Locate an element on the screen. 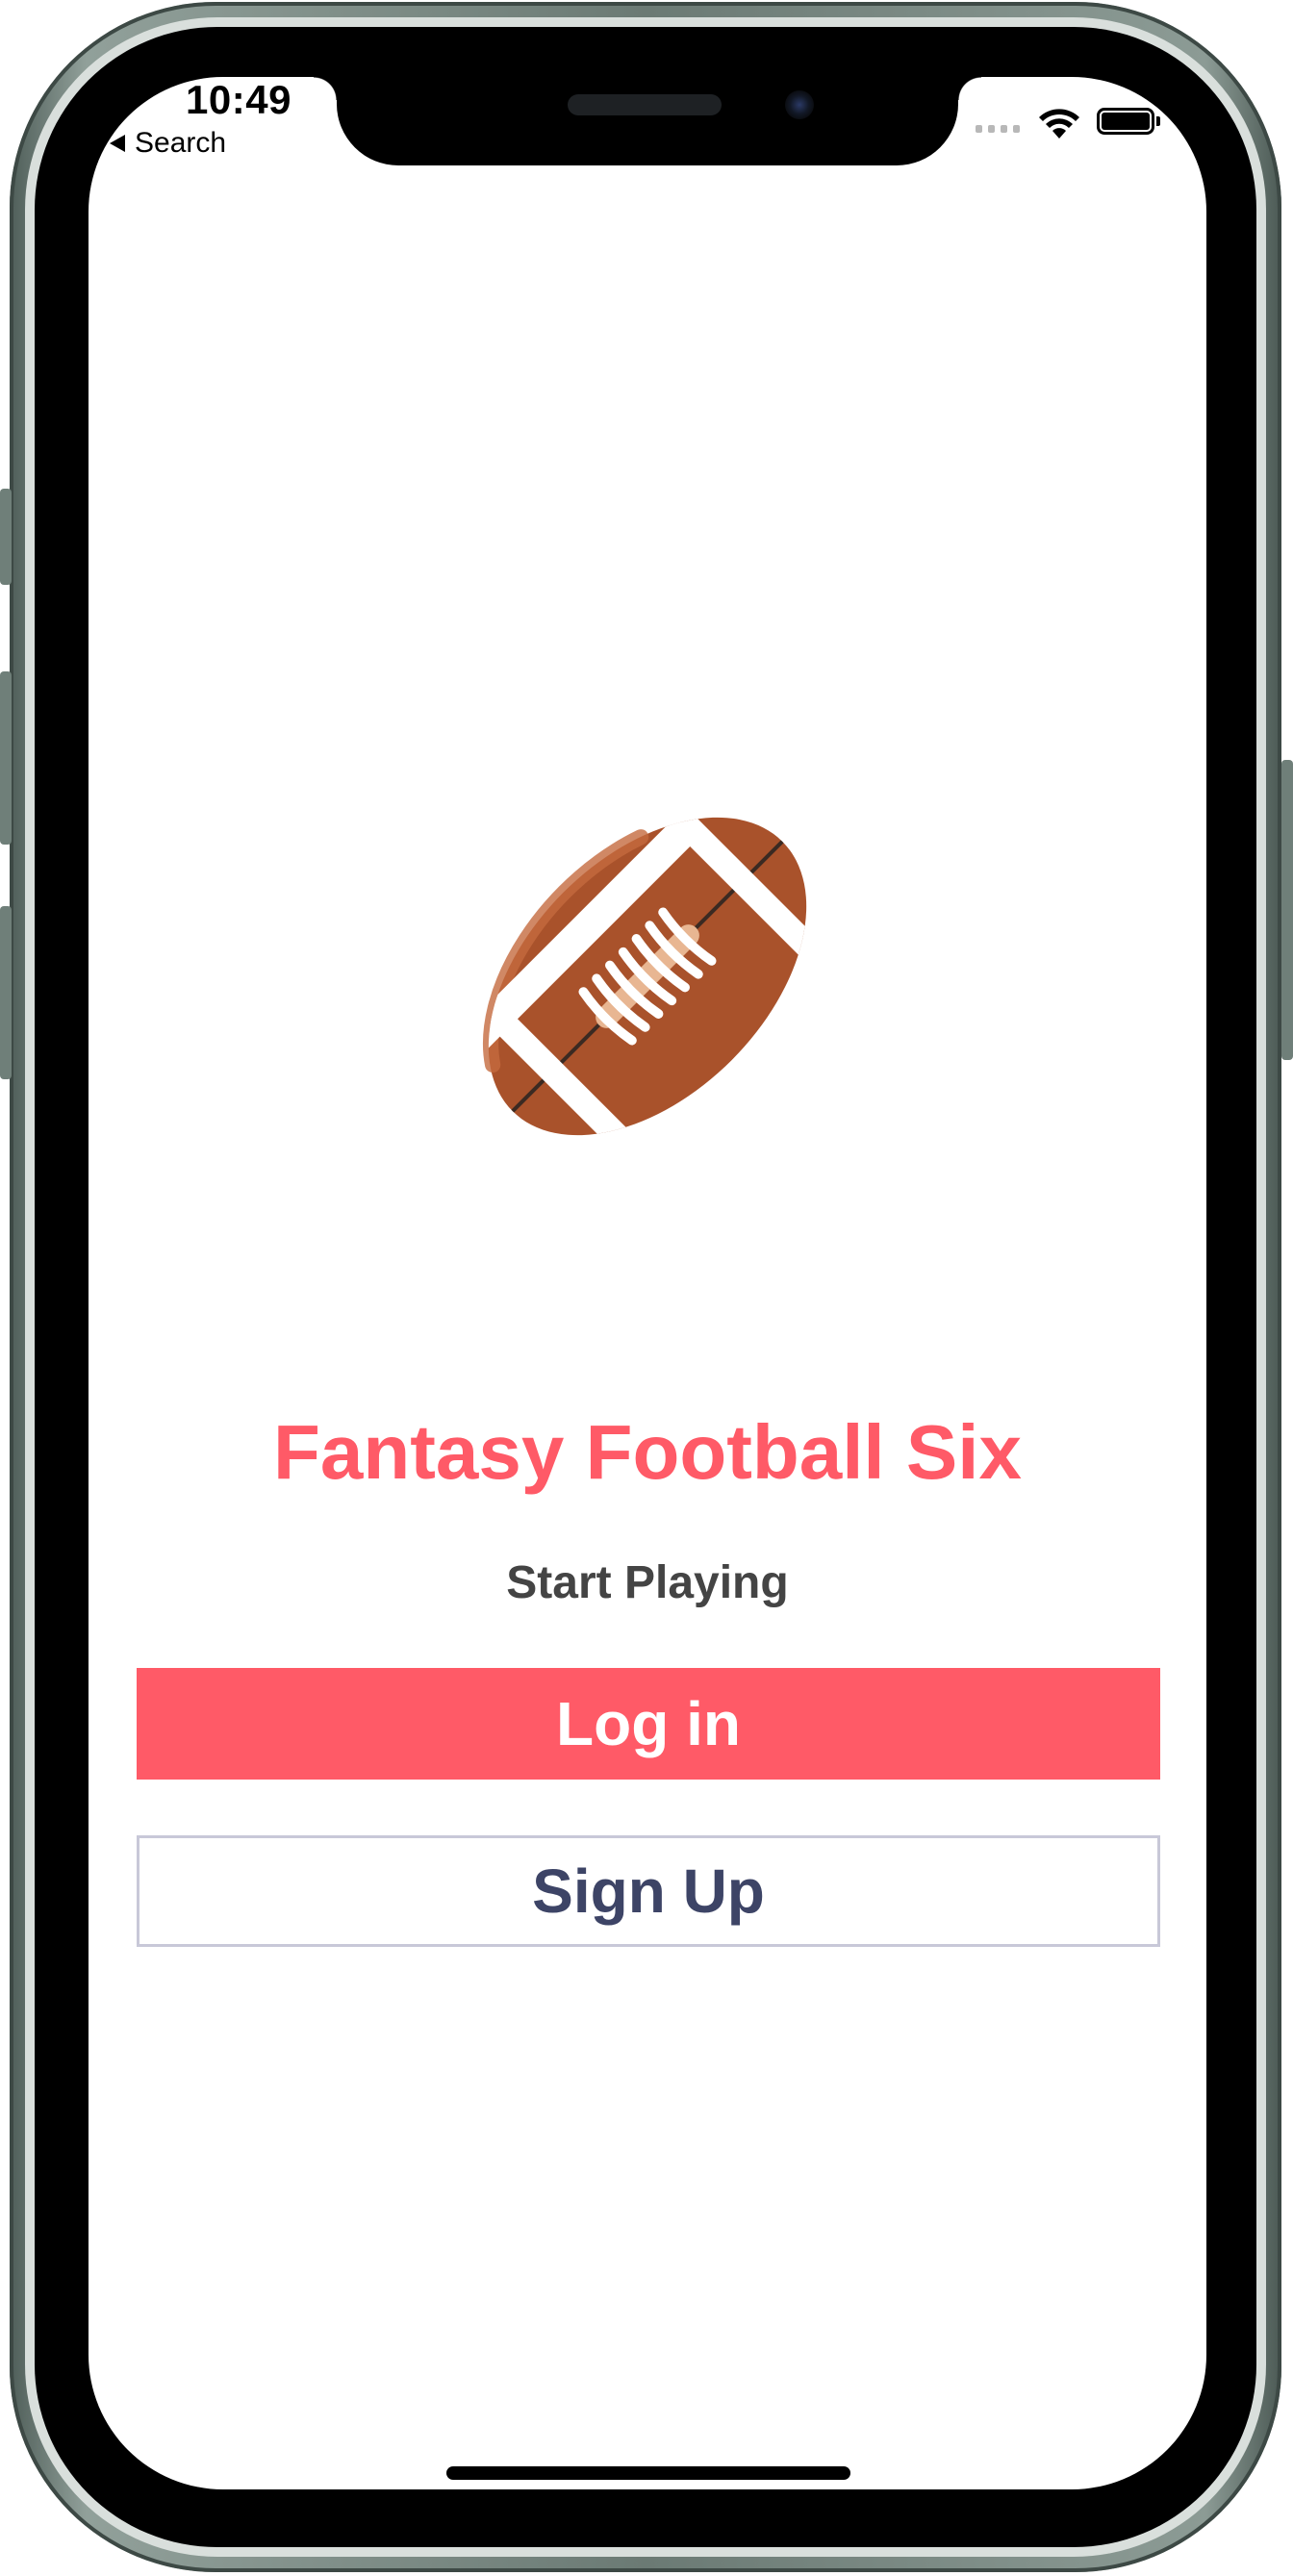 The height and width of the screenshot is (2576, 1293). start-playing-subtitle: Start Playing is located at coordinates (647, 1583).